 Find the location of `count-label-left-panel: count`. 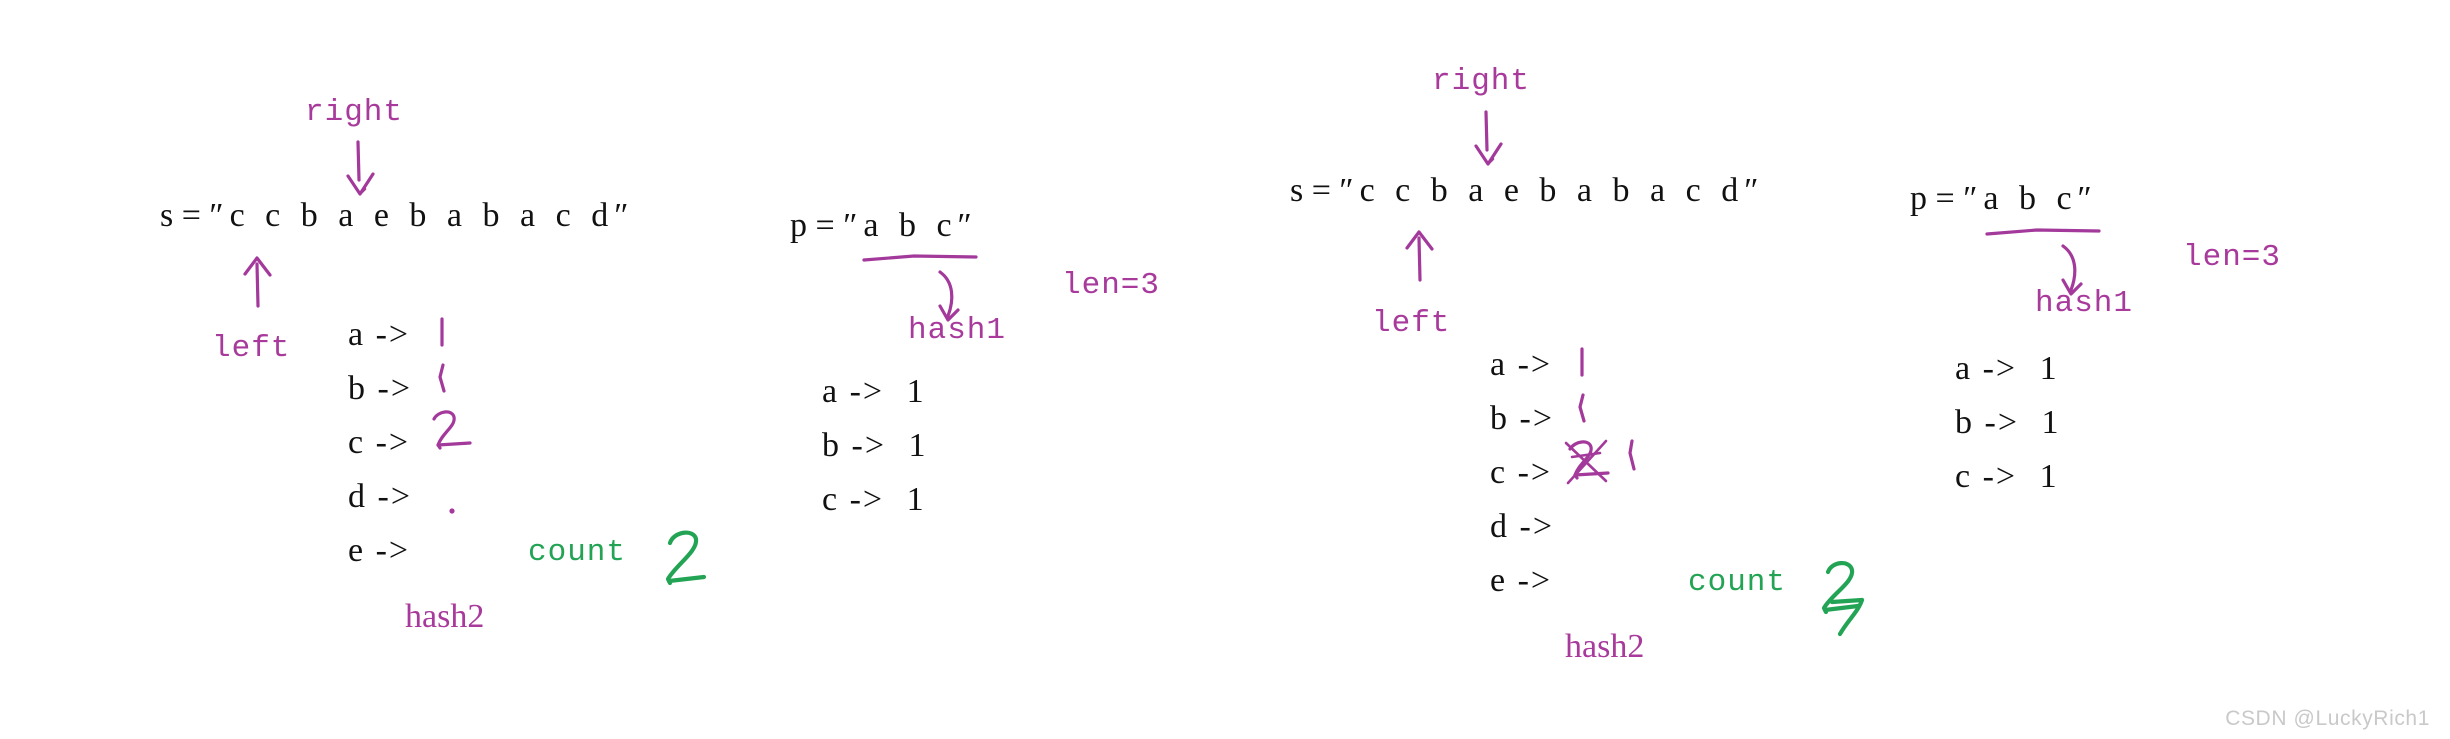

count-label-left-panel: count is located at coordinates (577, 552).